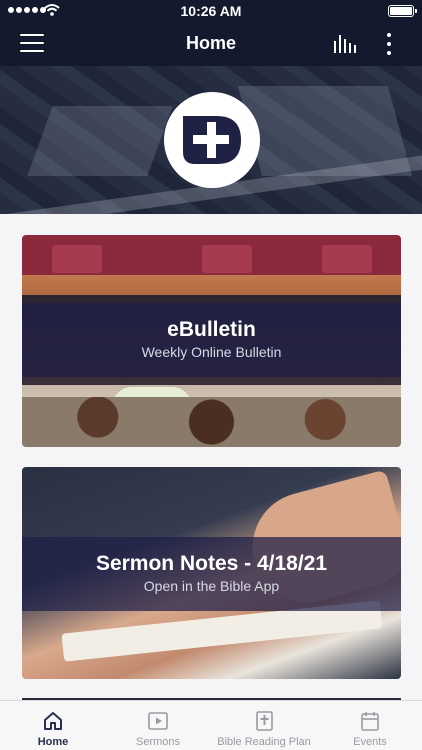 This screenshot has height=750, width=422. I want to click on church-logo-icon, so click(212, 140).